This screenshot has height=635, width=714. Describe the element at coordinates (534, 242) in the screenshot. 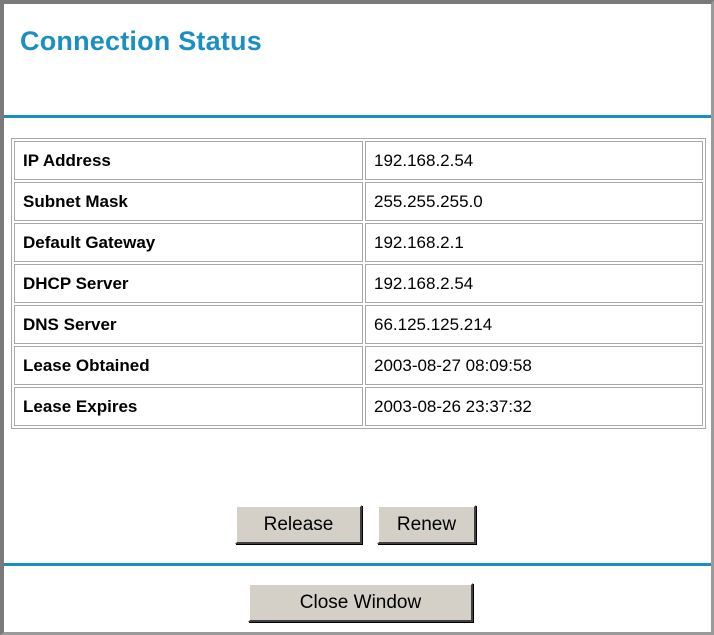

I see `default-gateway-value: 192.168.2.1` at that location.